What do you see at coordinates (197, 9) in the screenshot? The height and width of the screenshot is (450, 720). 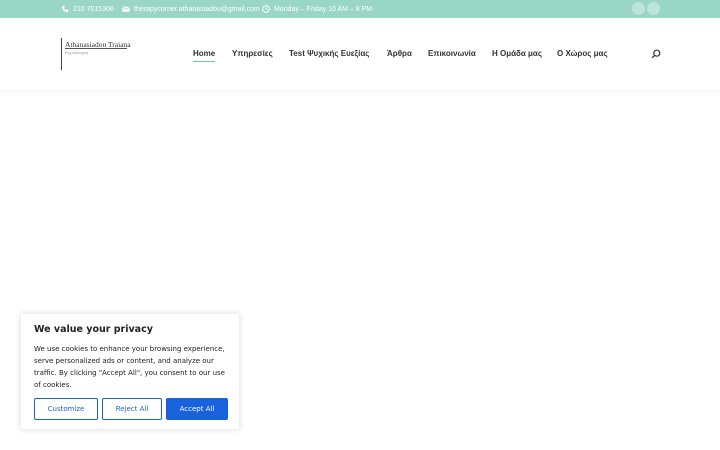 I see `email-address: therapycorner.athanasiadou@gmail.com` at bounding box center [197, 9].